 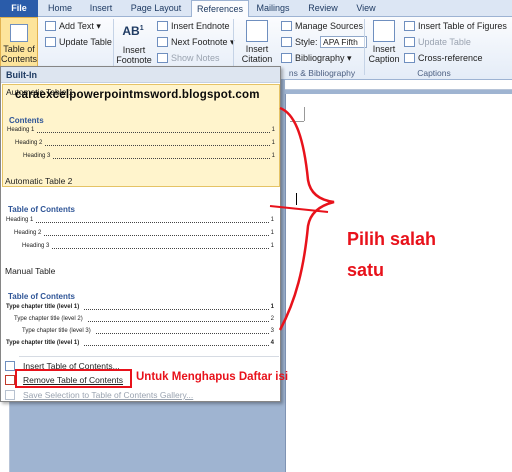 I want to click on table-of-contents-icon, so click(x=19, y=33).